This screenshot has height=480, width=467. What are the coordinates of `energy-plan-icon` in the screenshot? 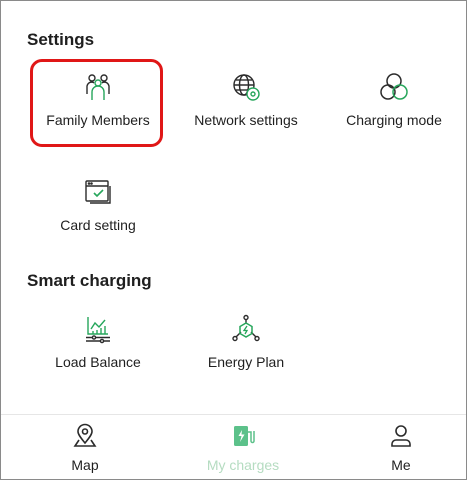 It's located at (246, 328).